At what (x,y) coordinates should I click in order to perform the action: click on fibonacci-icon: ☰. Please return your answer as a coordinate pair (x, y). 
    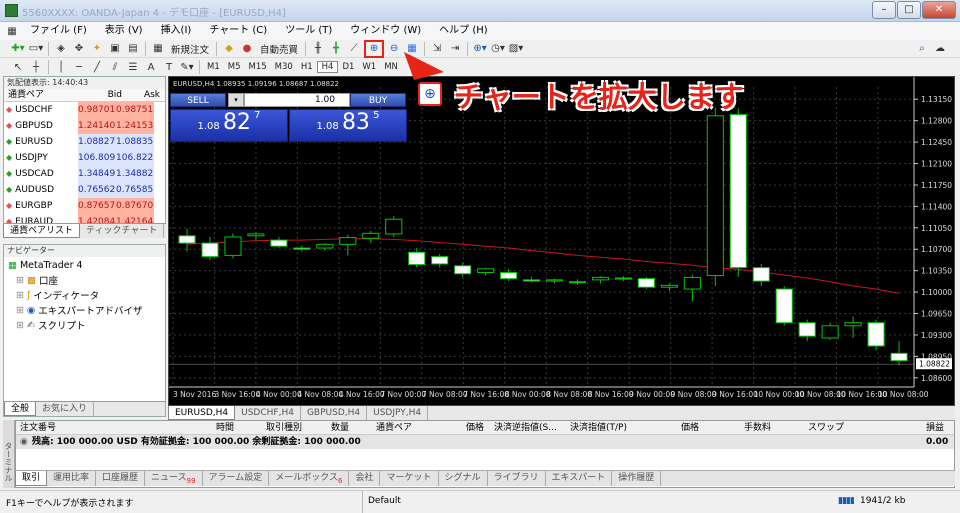
    Looking at the image, I should click on (133, 67).